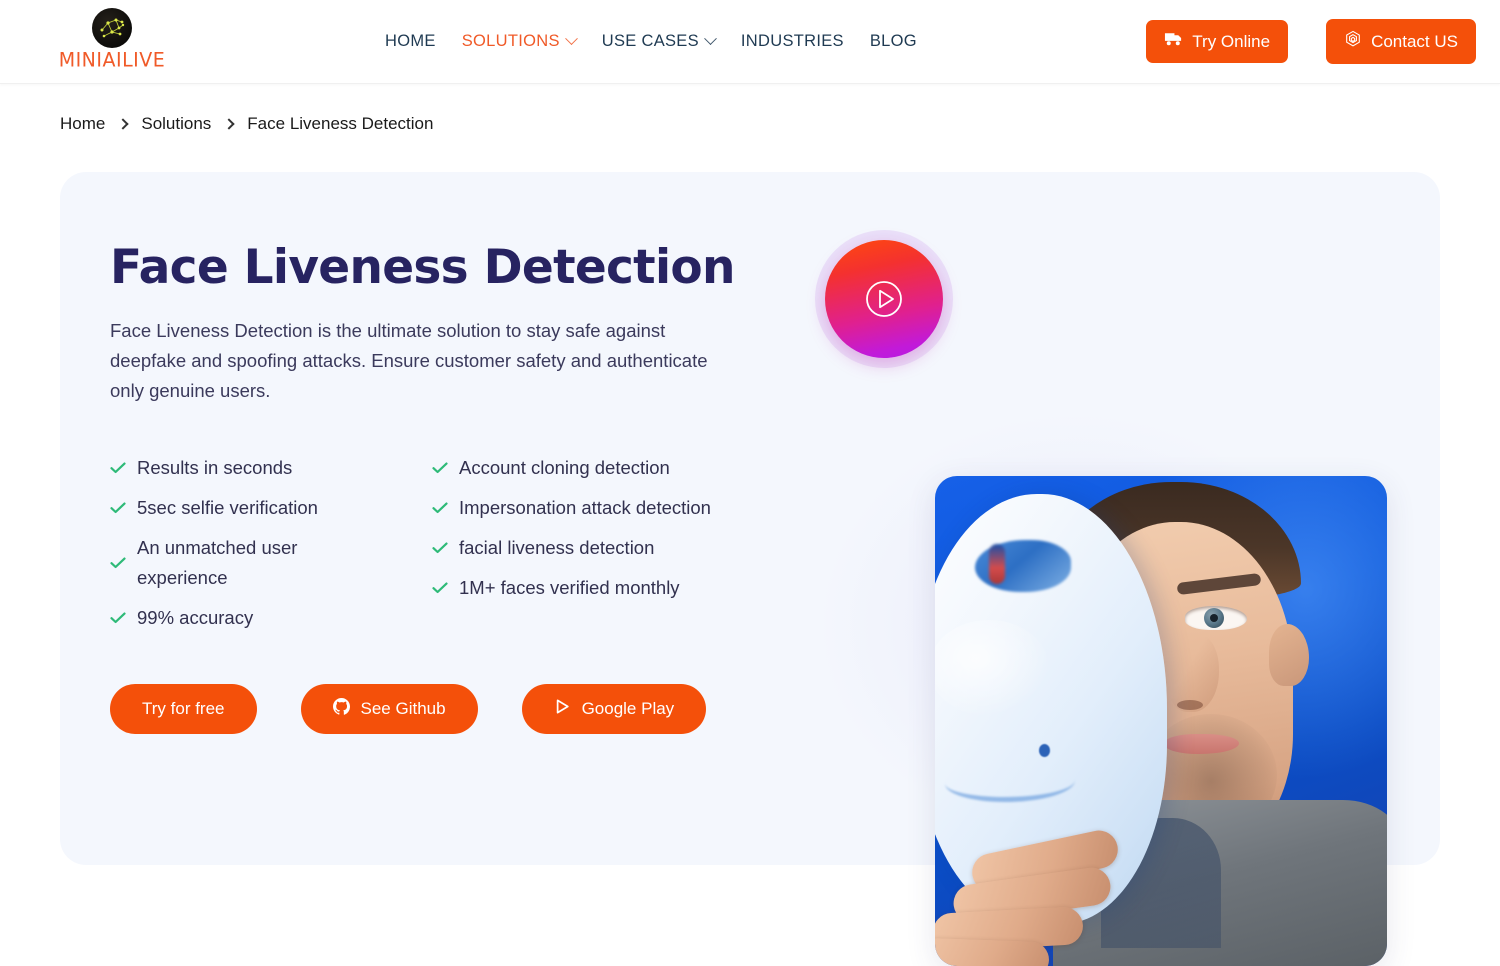 The height and width of the screenshot is (966, 1500). I want to click on feature-label: 5sec selfie verification, so click(227, 507).